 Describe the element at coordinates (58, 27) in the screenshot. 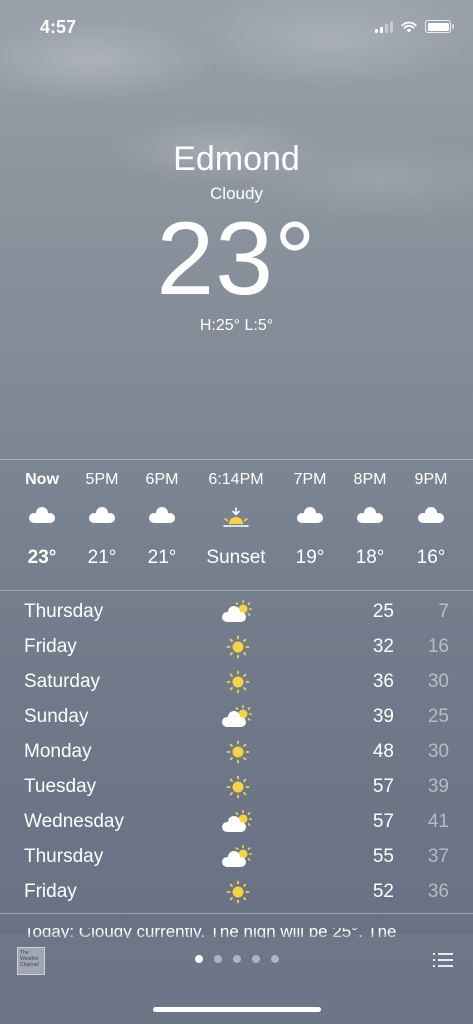

I see `status-time: 4:57` at that location.